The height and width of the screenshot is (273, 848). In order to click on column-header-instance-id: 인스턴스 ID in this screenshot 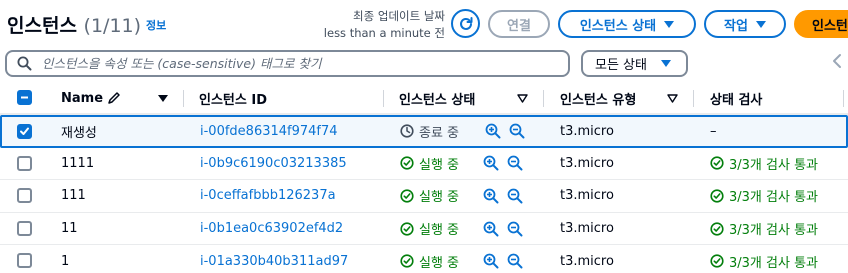, I will do `click(233, 98)`.